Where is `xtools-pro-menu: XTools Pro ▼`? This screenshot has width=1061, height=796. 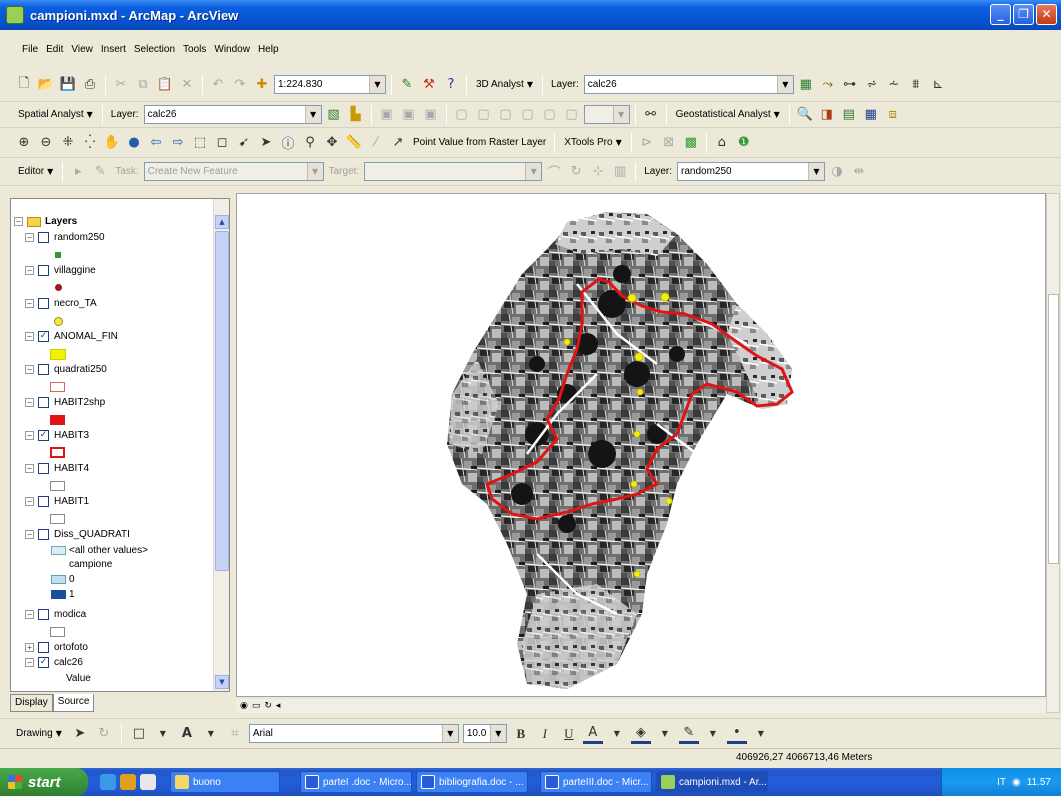
xtools-pro-menu: XTools Pro ▼ is located at coordinates (593, 142).